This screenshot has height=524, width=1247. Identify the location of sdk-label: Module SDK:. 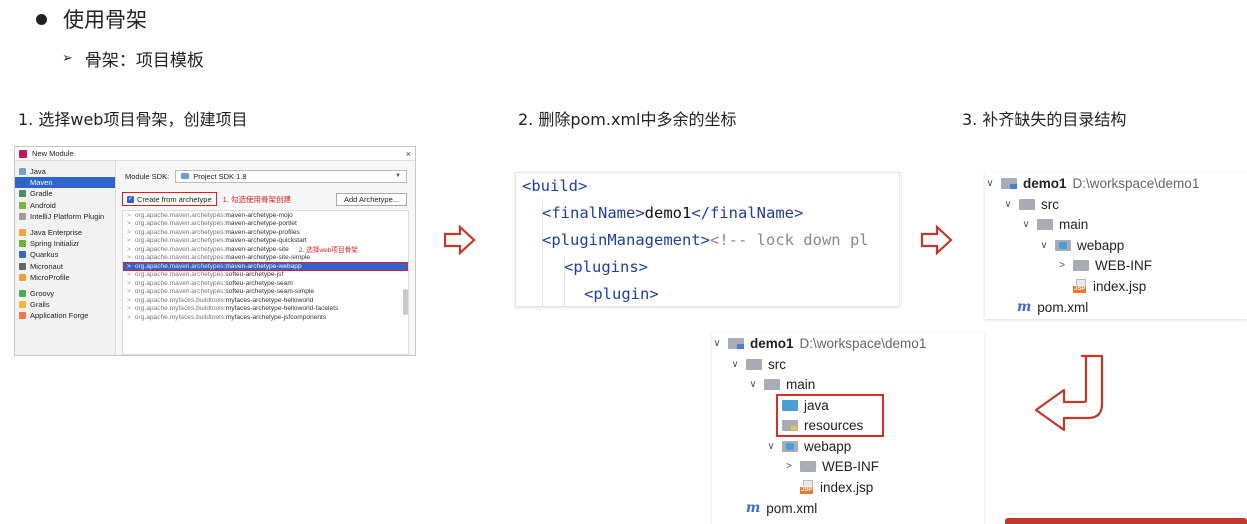
(147, 176).